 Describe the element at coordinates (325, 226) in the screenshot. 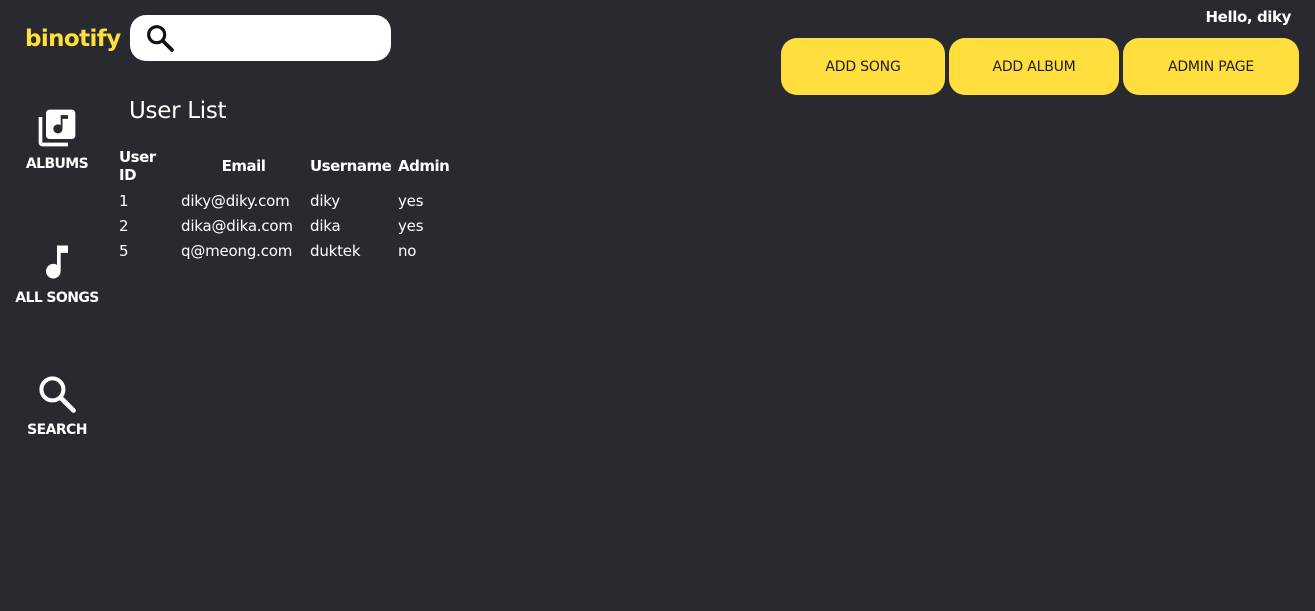

I see `cell-username: dika` at that location.